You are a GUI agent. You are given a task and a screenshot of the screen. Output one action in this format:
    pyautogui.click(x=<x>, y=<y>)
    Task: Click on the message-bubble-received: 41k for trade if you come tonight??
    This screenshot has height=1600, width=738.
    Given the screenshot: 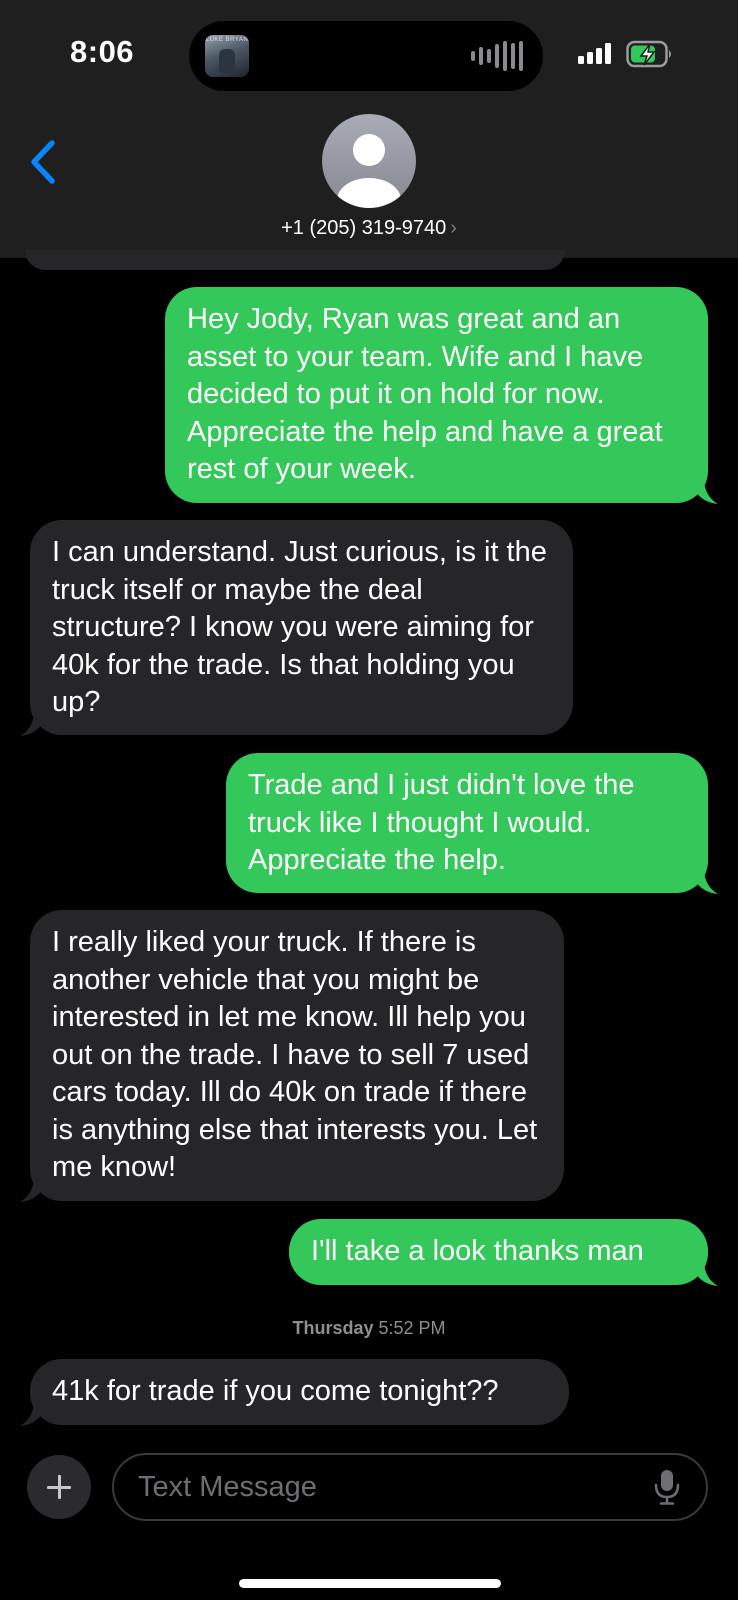 What is the action you would take?
    pyautogui.click(x=294, y=1392)
    